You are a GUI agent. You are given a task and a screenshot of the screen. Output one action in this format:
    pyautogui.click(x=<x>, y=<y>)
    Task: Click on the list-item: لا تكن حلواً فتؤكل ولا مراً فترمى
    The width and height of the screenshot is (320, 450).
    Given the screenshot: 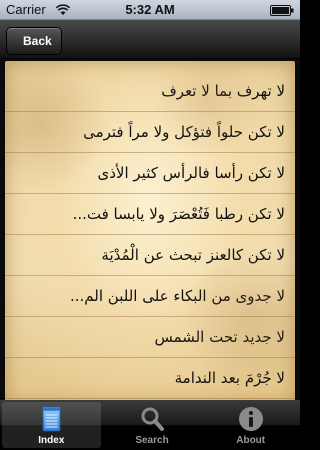 What is the action you would take?
    pyautogui.click(x=150, y=132)
    